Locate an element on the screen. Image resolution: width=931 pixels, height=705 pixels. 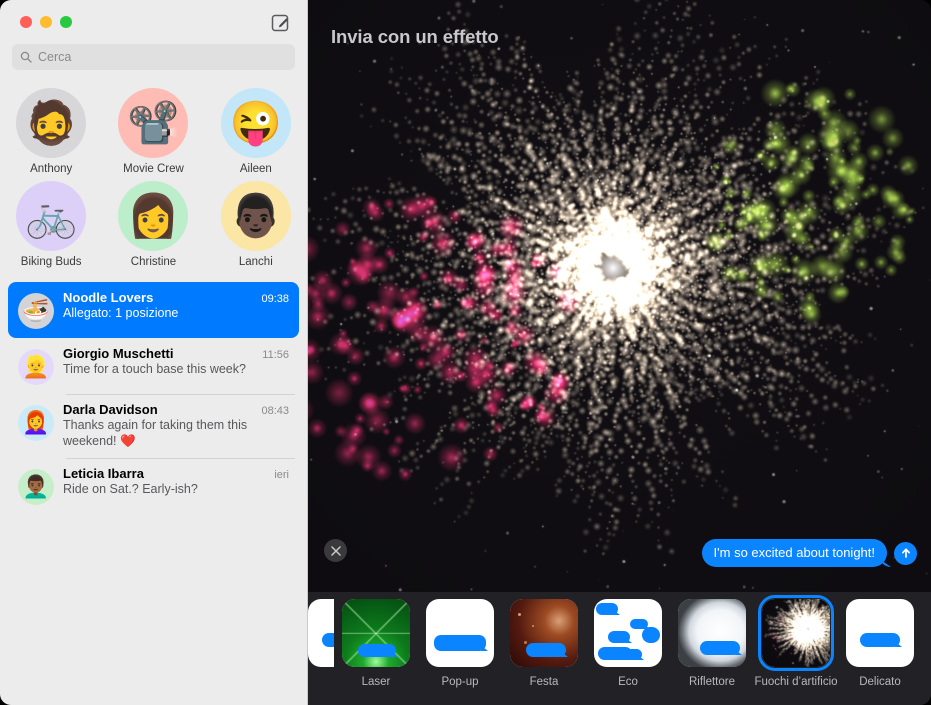
search-placeholder: Cerca is located at coordinates (55, 57).